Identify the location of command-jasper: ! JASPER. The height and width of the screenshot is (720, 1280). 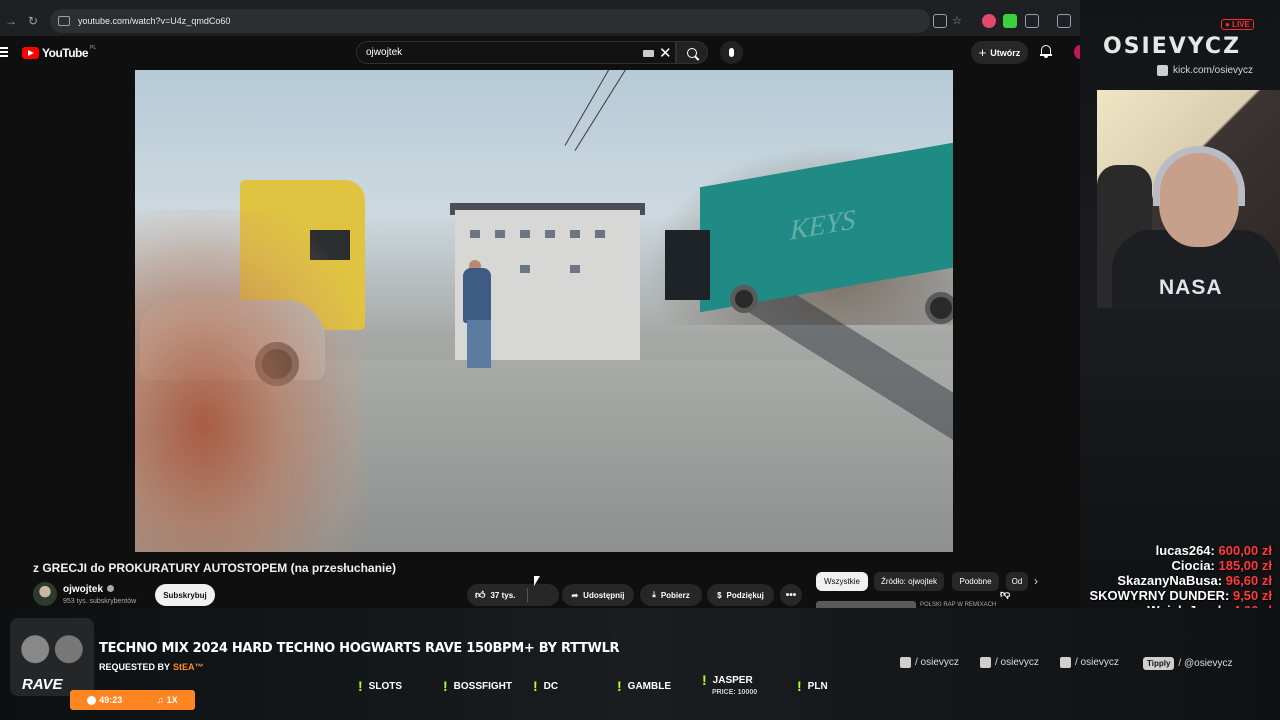
(727, 680).